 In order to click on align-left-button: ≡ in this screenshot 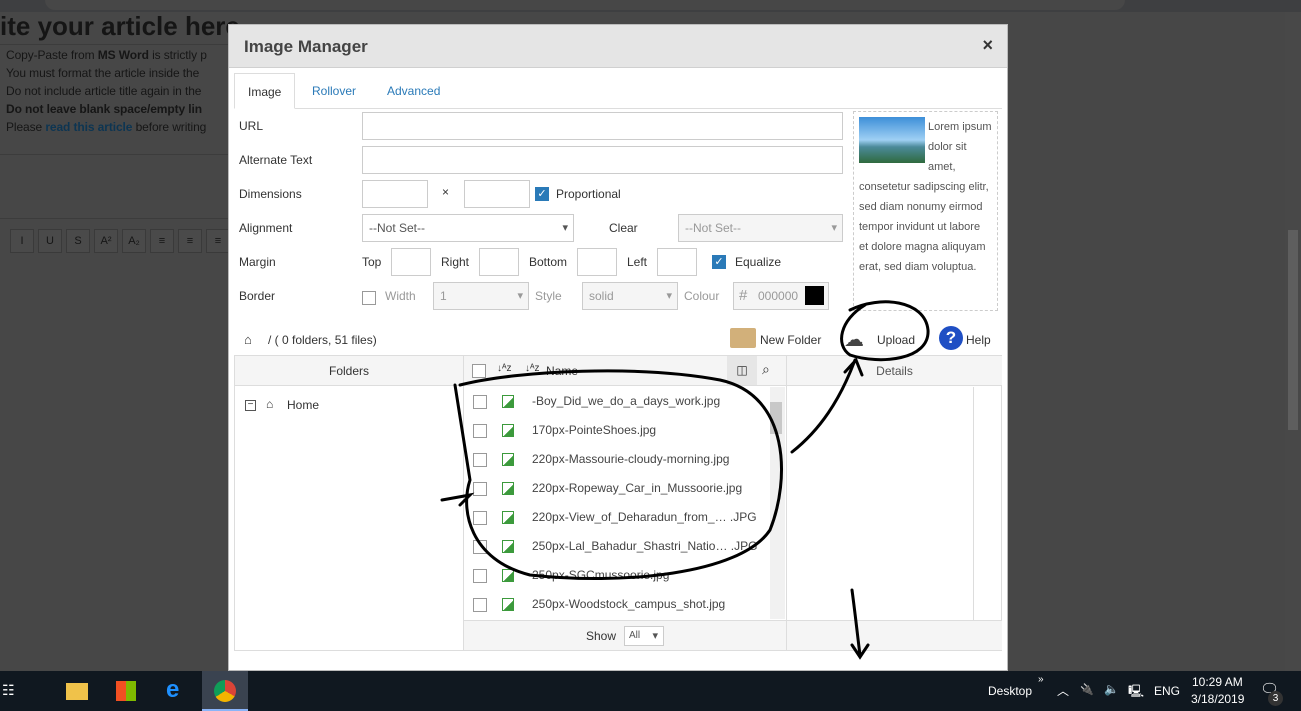, I will do `click(162, 241)`.